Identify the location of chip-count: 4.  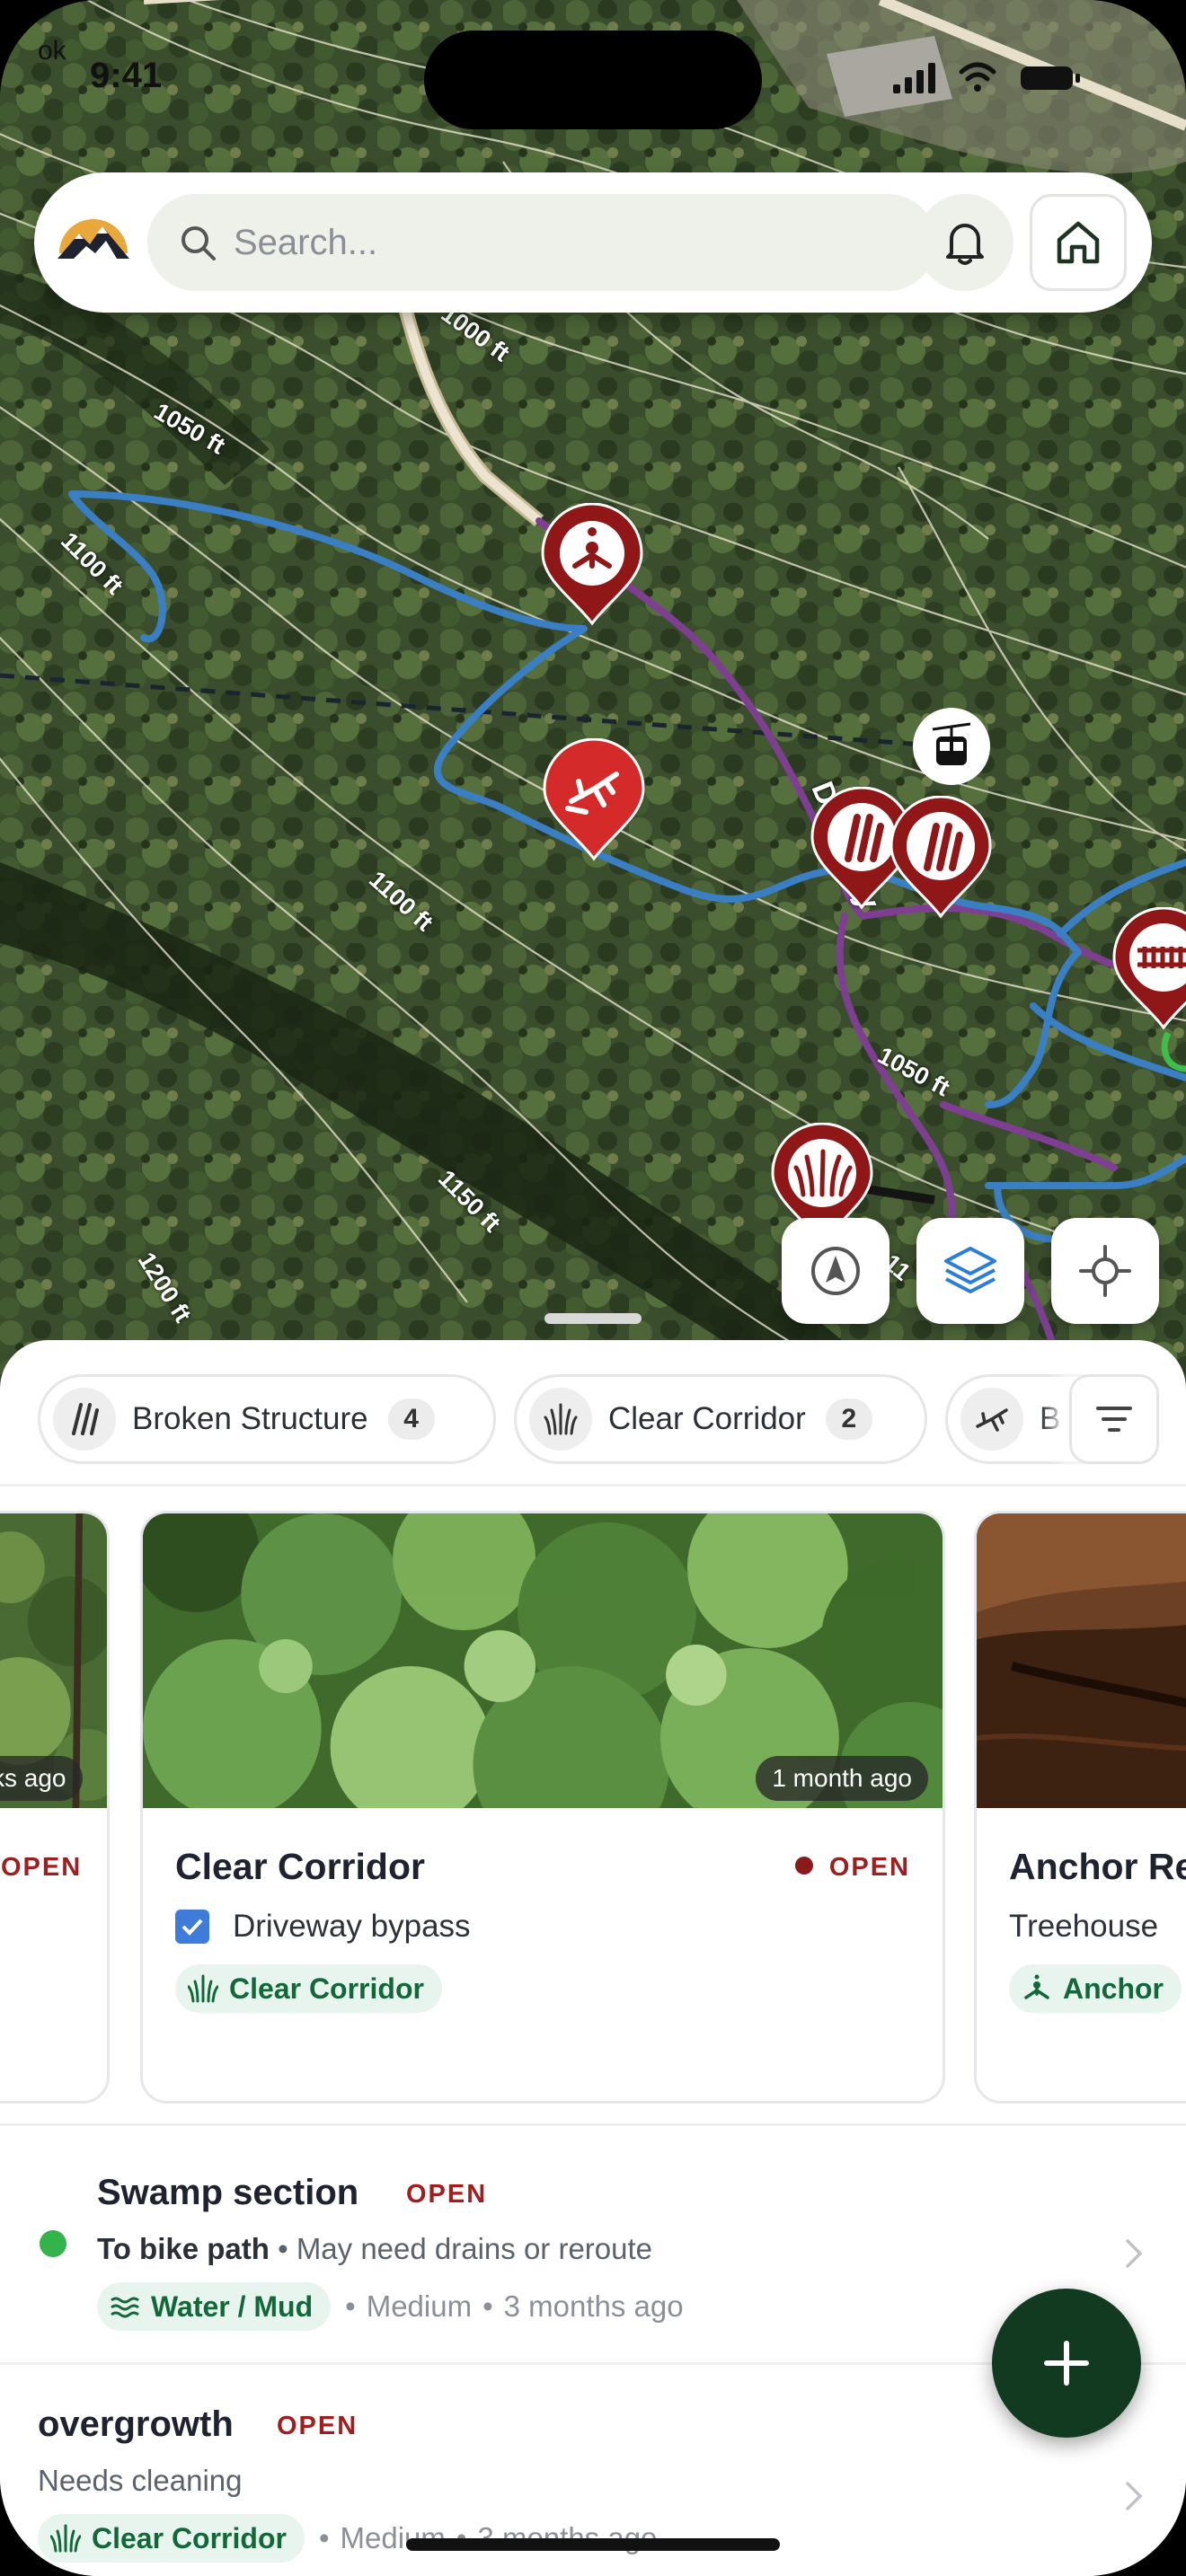
(411, 1419).